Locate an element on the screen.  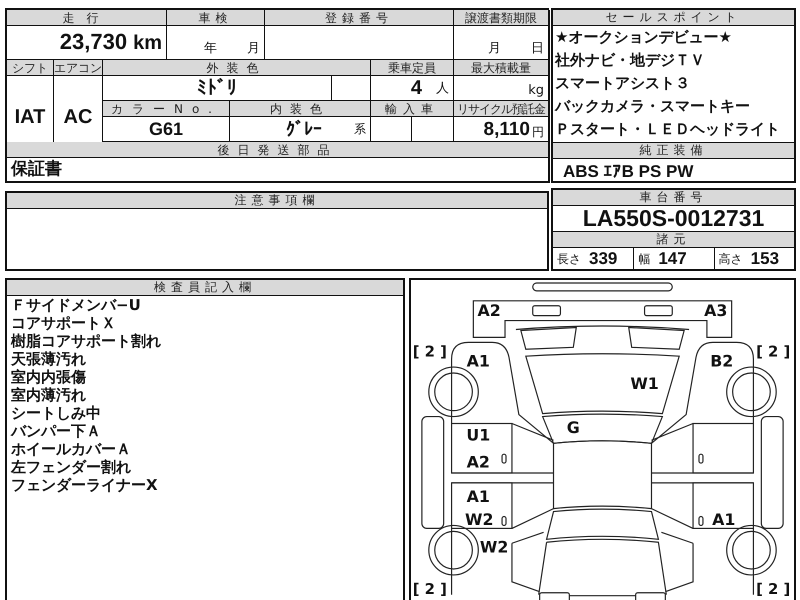
inspector-note: Ｆサイドメンバ−U is located at coordinates (76, 305).